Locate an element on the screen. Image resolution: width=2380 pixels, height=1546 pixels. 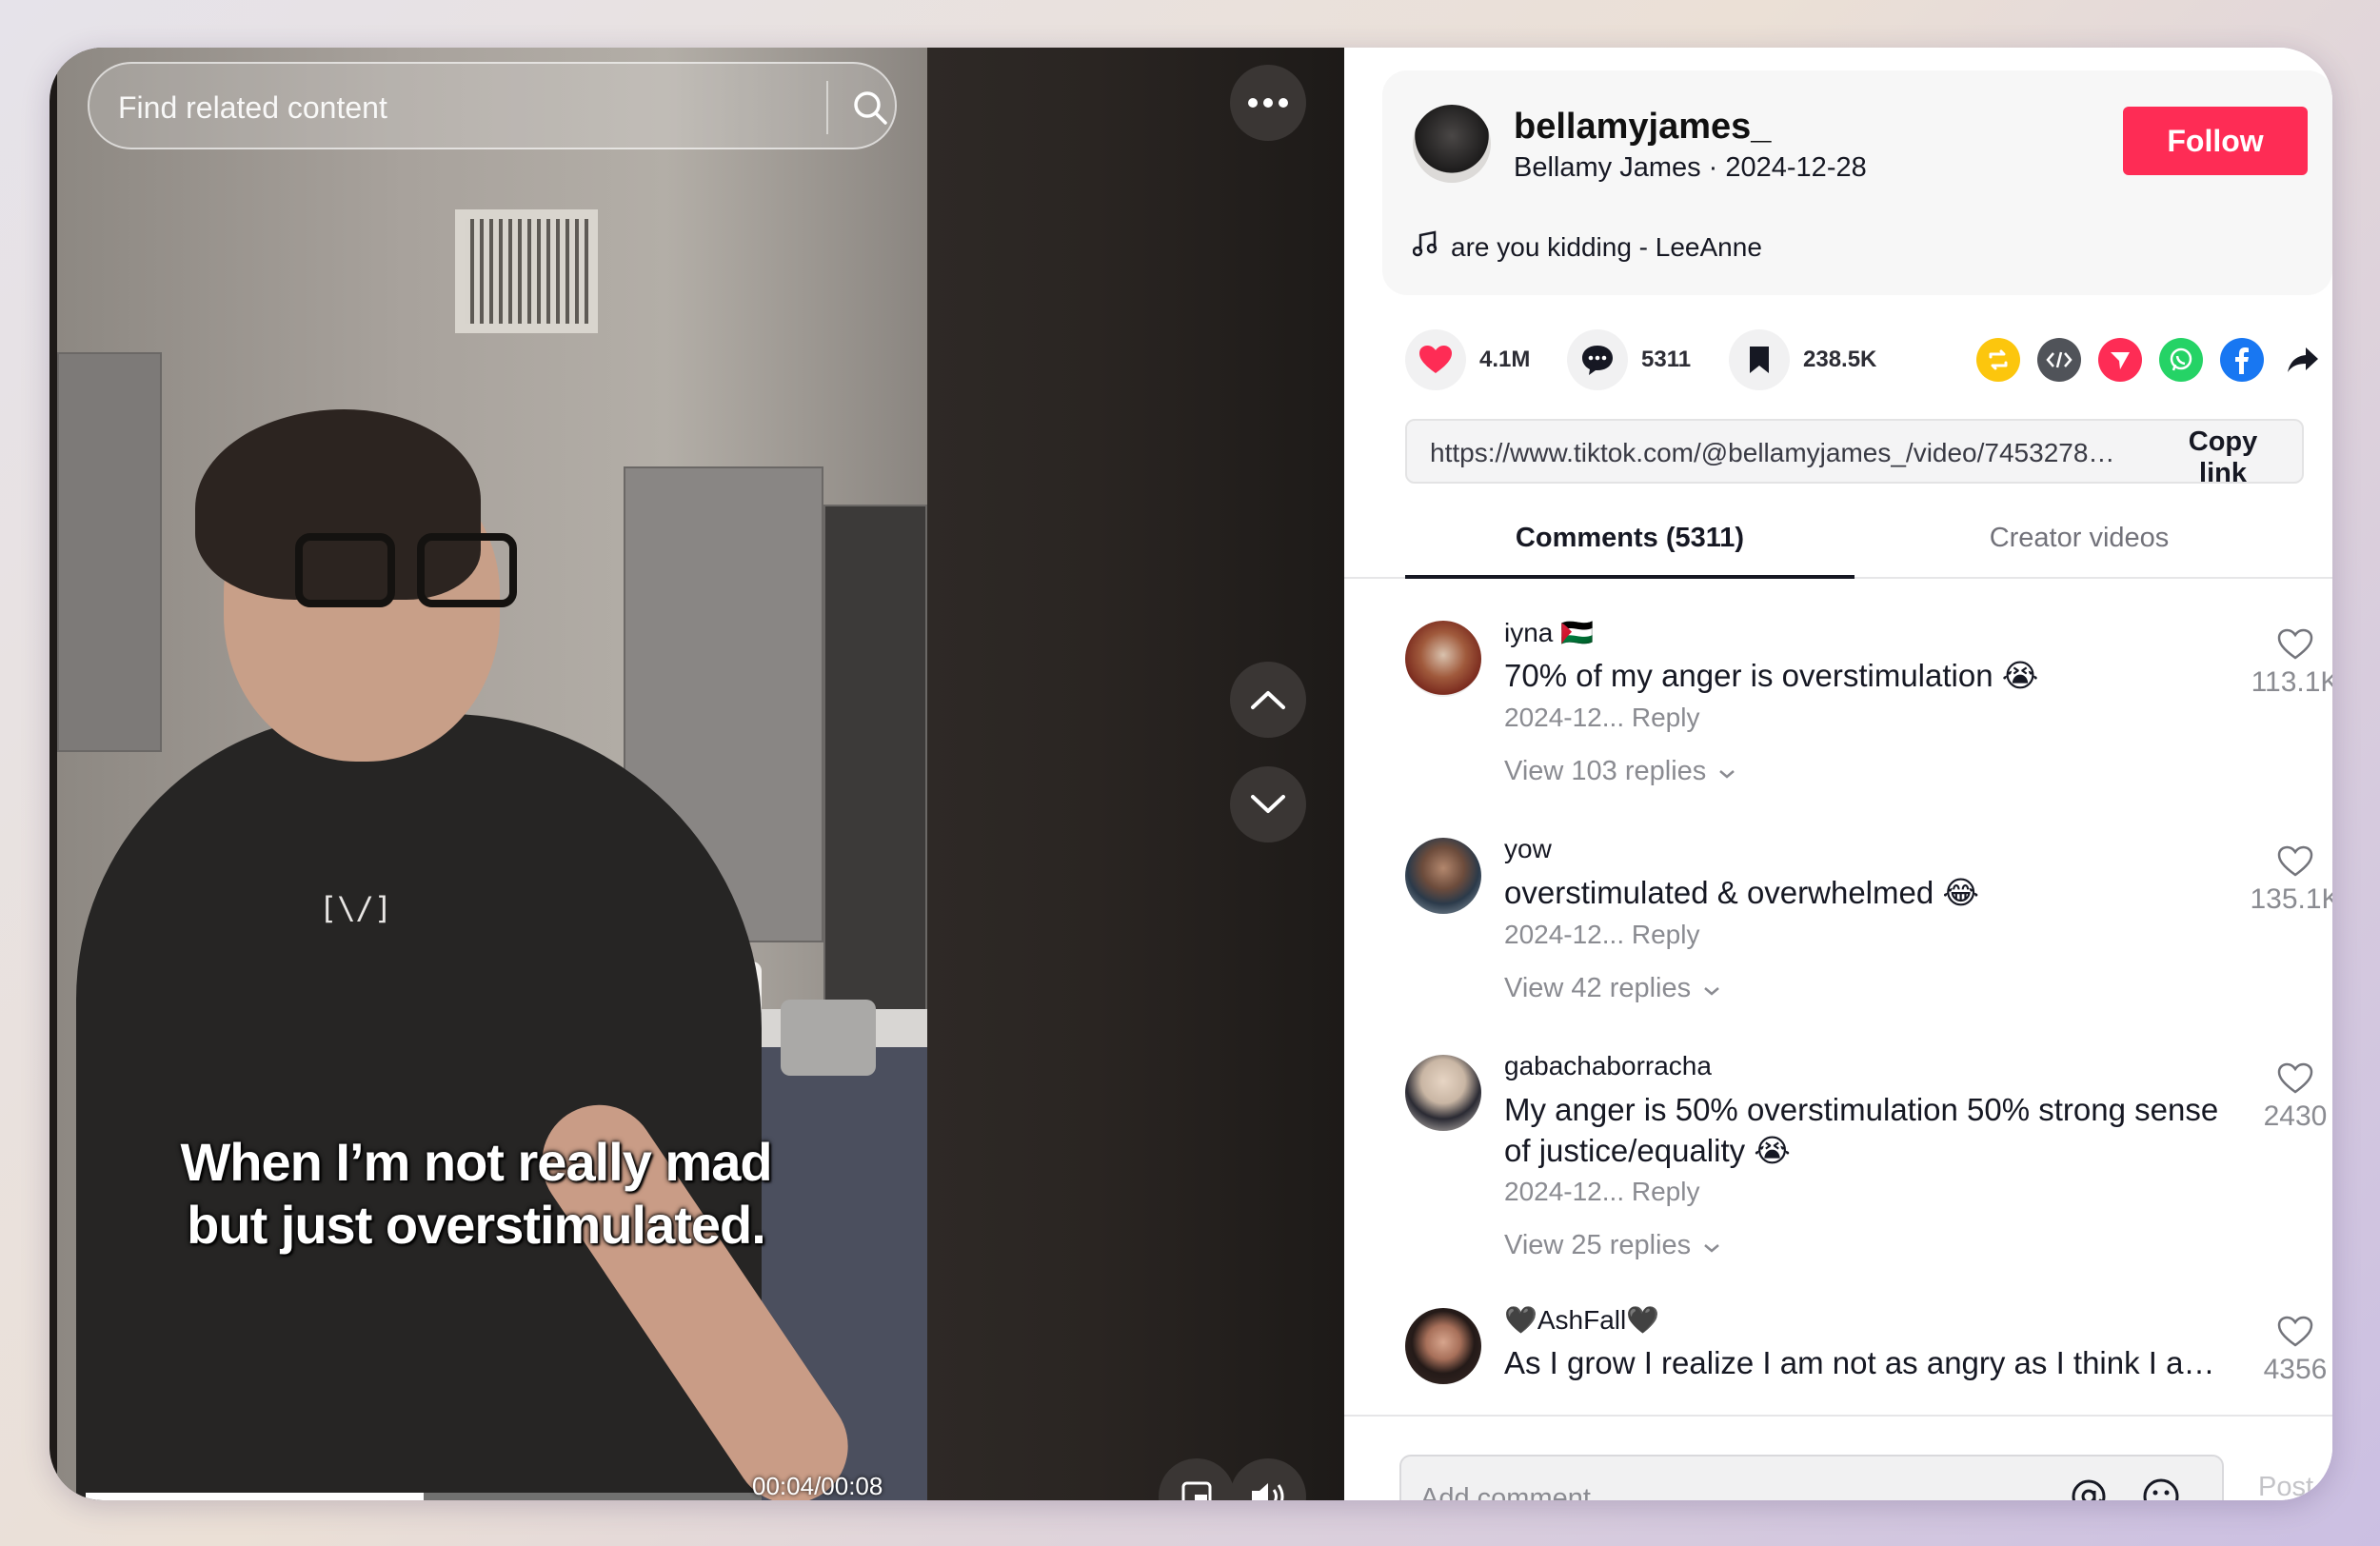
facebook-icon is located at coordinates (2242, 360).